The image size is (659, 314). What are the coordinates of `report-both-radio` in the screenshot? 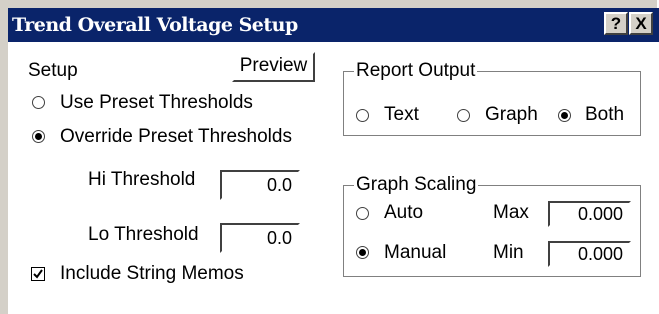 It's located at (564, 115).